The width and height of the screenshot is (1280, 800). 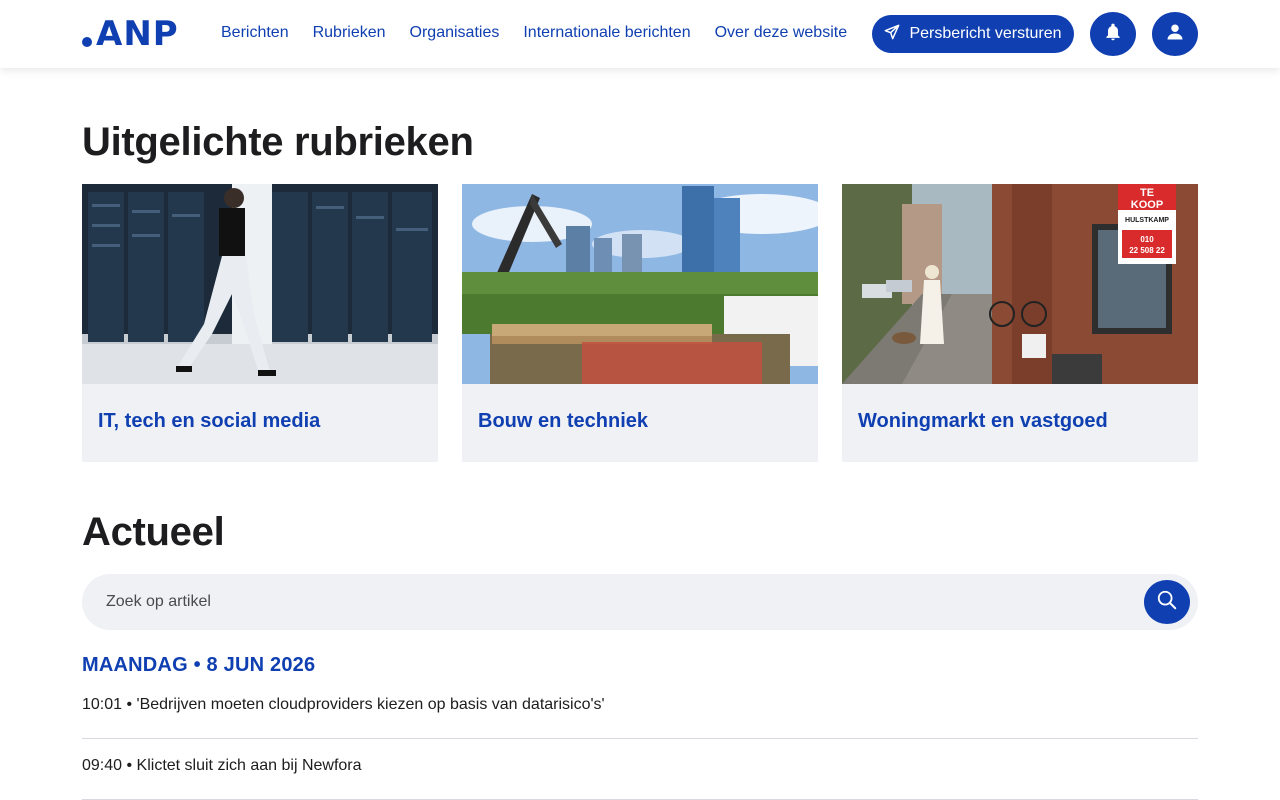 What do you see at coordinates (199, 665) in the screenshot?
I see `news-date-heading: MAANDAG • 8 JUN 2026` at bounding box center [199, 665].